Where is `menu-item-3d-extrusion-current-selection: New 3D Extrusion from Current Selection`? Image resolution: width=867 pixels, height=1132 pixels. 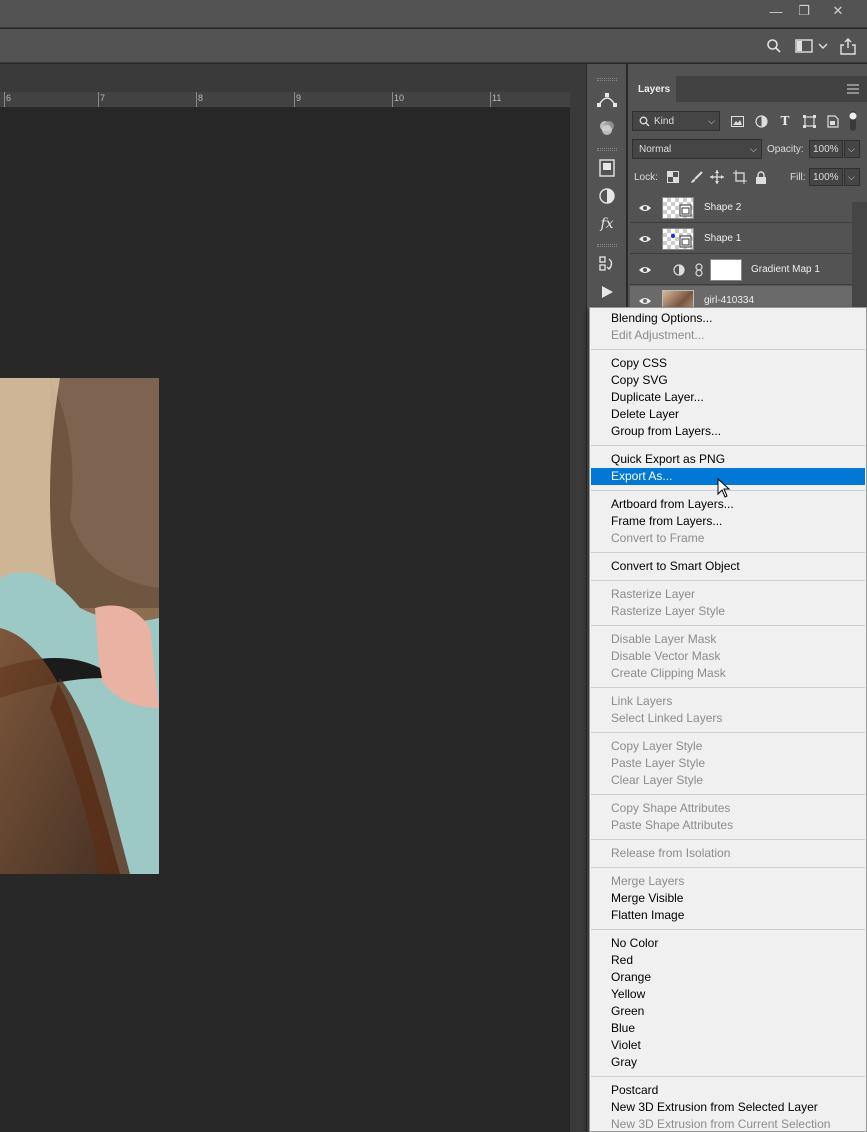 menu-item-3d-extrusion-current-selection: New 3D Extrusion from Current Selection is located at coordinates (728, 1124).